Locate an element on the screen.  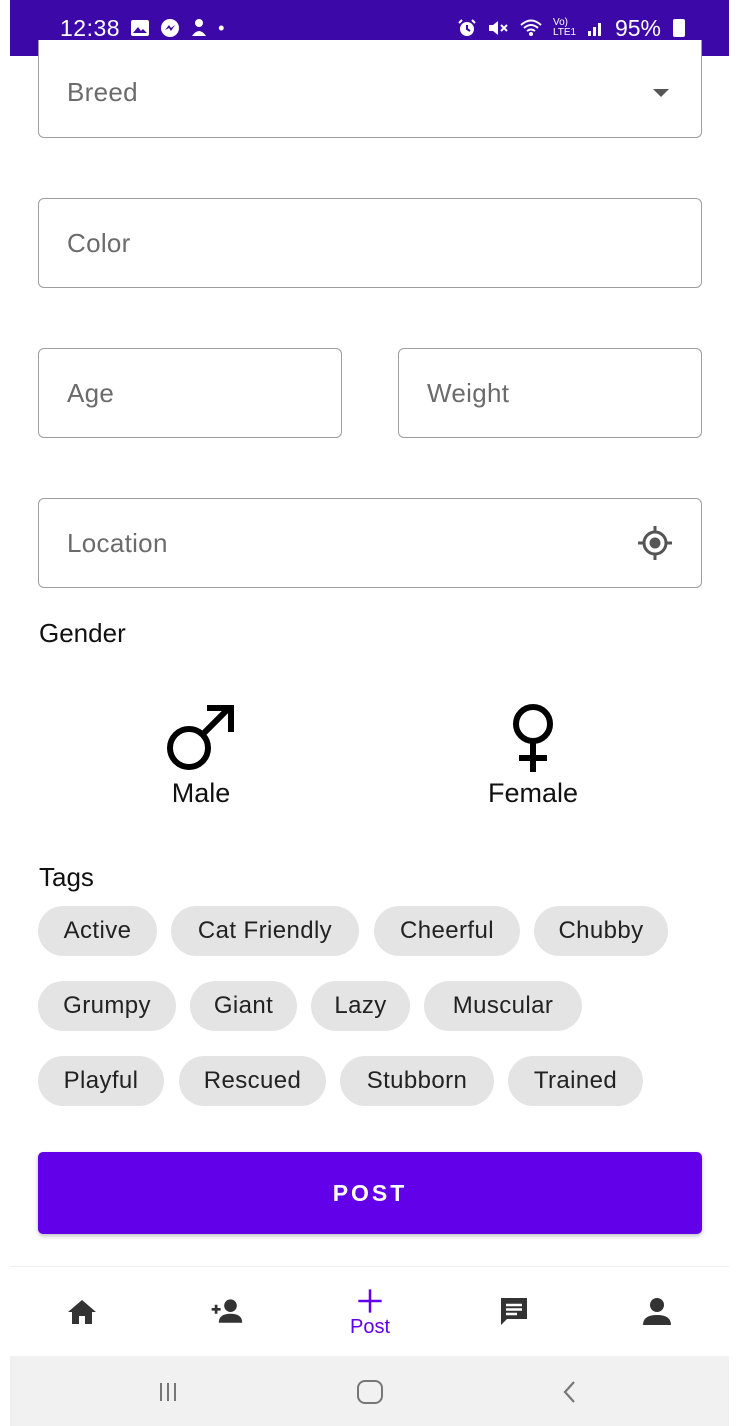
chat-icon is located at coordinates (514, 1311).